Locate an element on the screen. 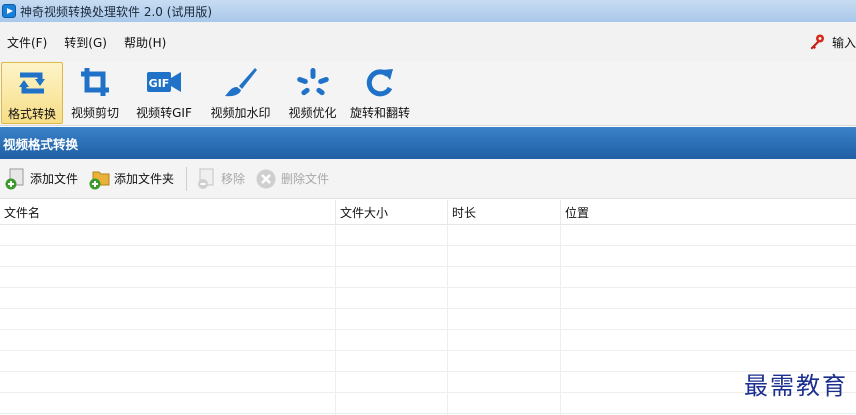 This screenshot has width=856, height=415. gif-icon: GIF is located at coordinates (164, 82).